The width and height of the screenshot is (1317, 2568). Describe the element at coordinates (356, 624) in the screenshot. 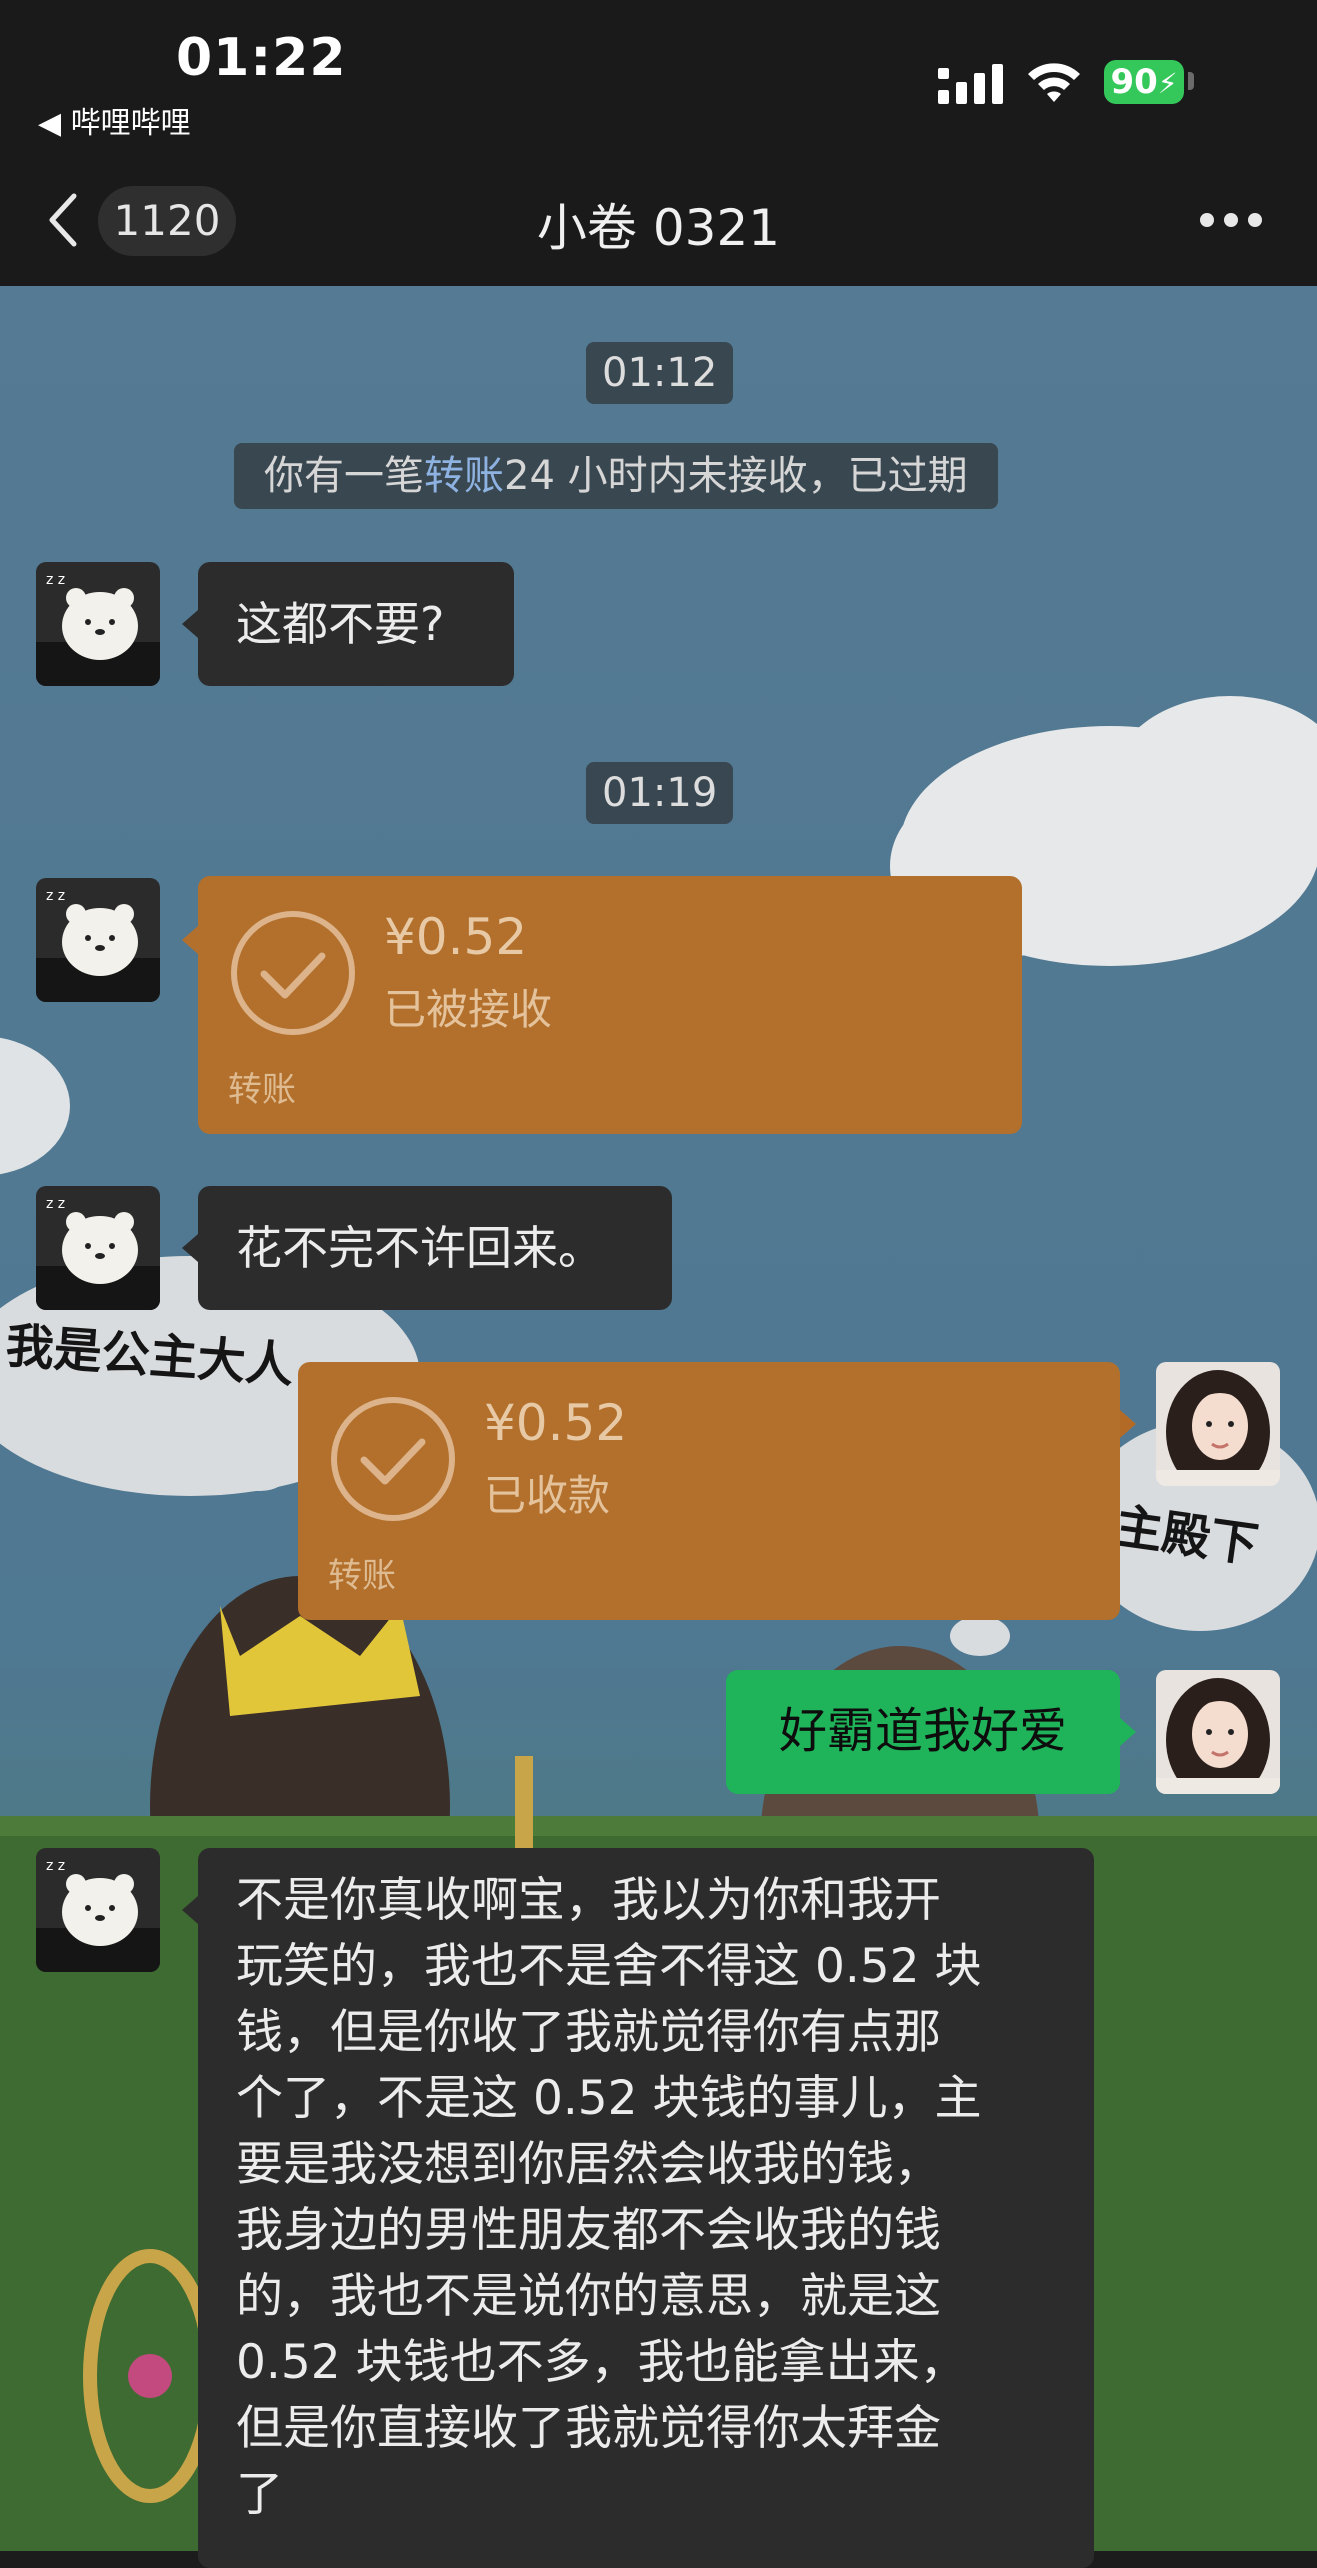

I see `incoming-message-bubble: 这都不要?` at that location.